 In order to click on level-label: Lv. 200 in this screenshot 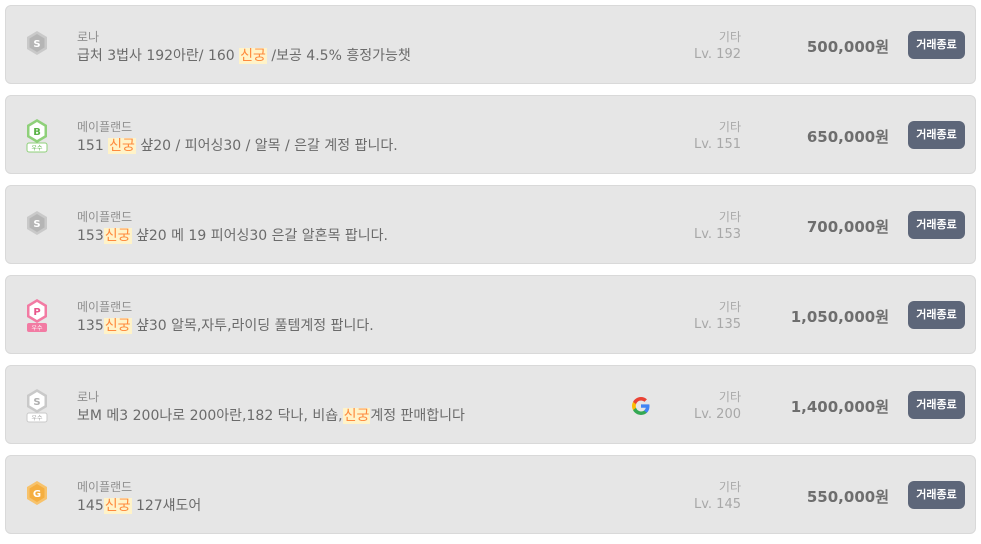, I will do `click(717, 414)`.